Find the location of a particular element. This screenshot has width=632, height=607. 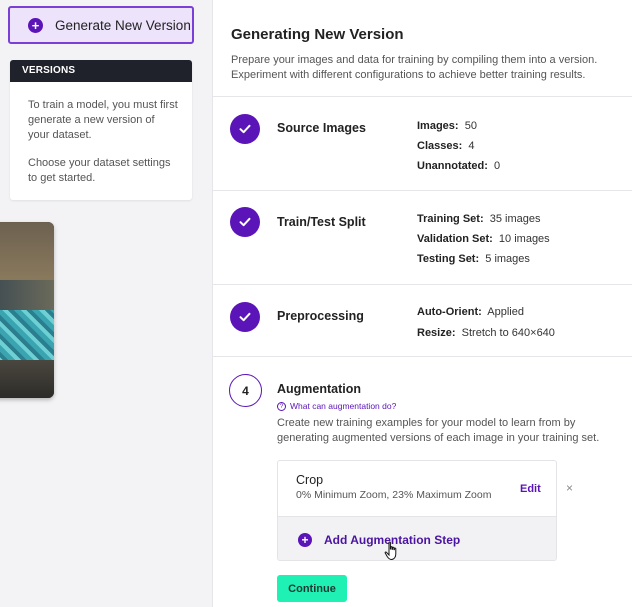

edit-augmentation-button: Edit is located at coordinates (530, 489).